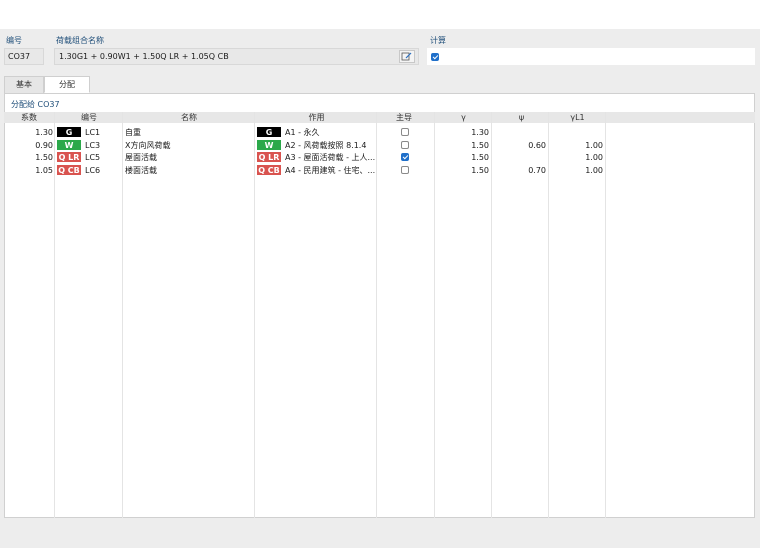 This screenshot has width=760, height=548. What do you see at coordinates (148, 145) in the screenshot?
I see `row-name: X方向风荷载` at bounding box center [148, 145].